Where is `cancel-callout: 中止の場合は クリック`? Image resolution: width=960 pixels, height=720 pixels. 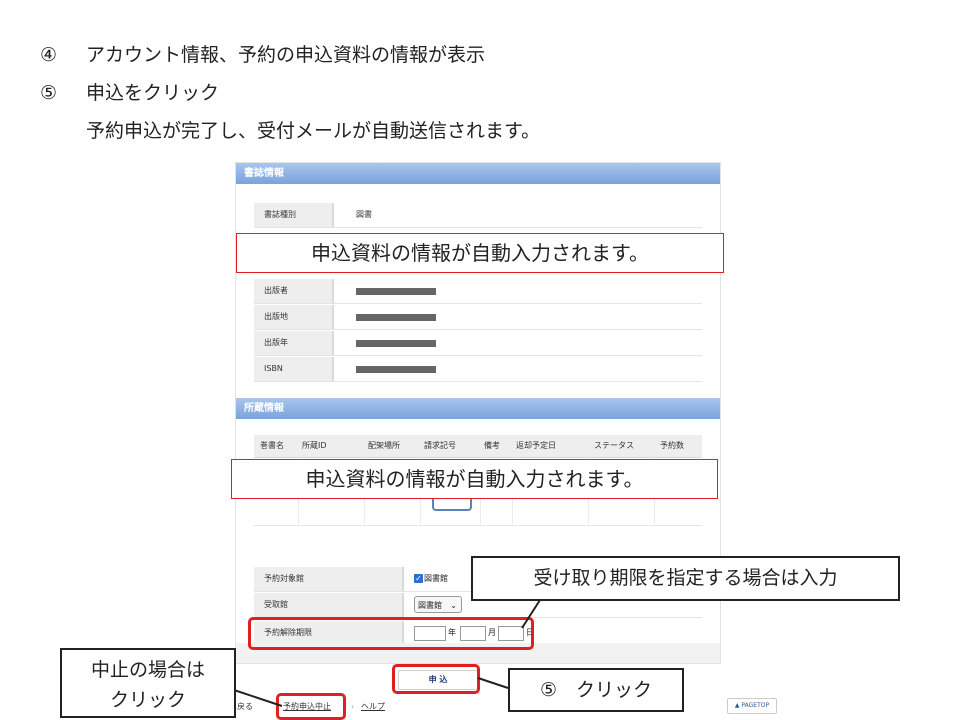 cancel-callout: 中止の場合は クリック is located at coordinates (148, 683).